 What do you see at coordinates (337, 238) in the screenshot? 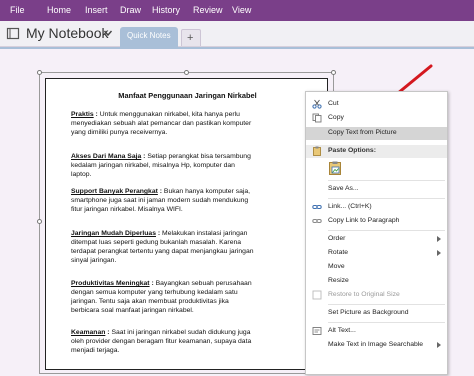
I see `menu-item-label: Order` at bounding box center [337, 238].